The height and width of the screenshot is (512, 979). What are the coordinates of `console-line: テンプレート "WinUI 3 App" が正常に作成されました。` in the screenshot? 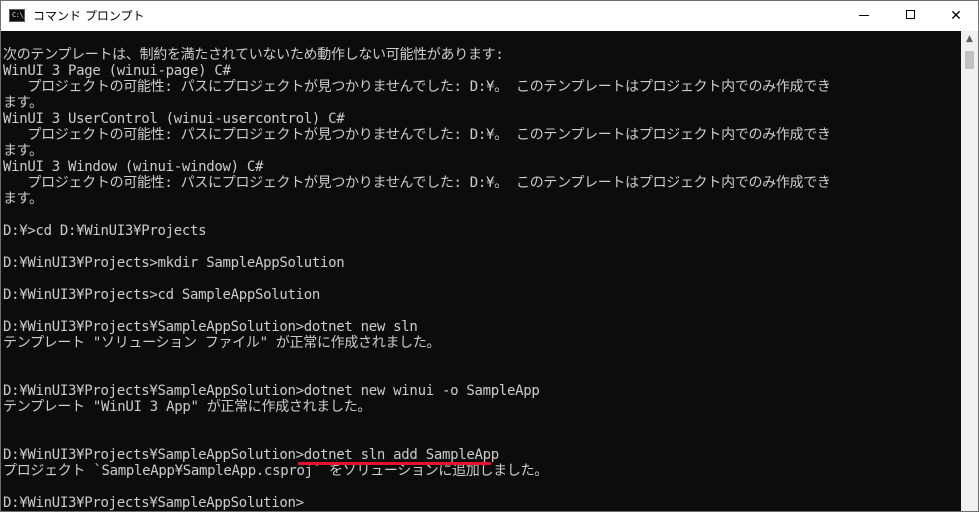 It's located at (187, 407).